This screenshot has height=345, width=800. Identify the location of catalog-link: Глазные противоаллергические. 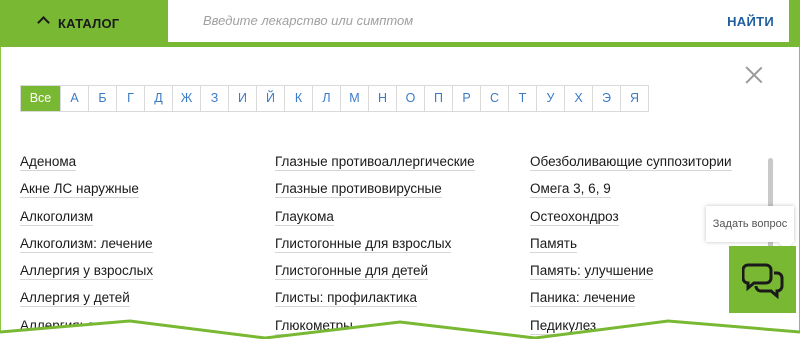
(375, 167).